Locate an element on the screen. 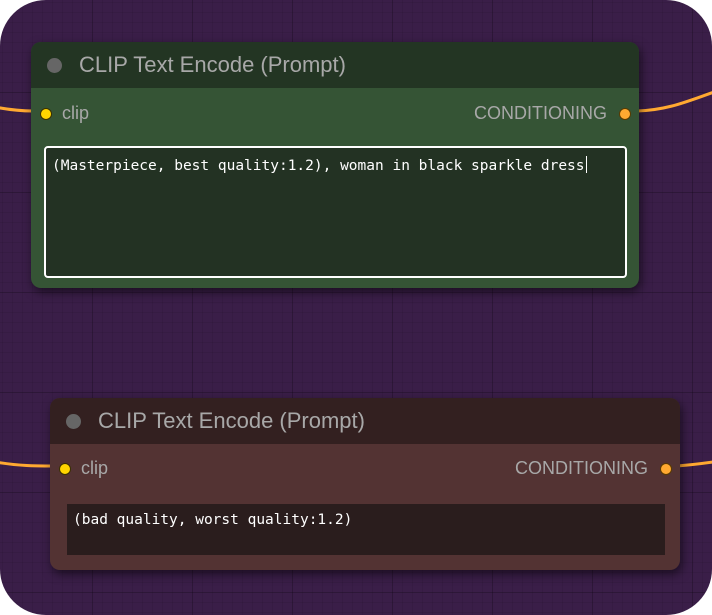 Image resolution: width=712 pixels, height=615 pixels. prompt-text: (bad quality, worst quality:1.2) is located at coordinates (213, 520).